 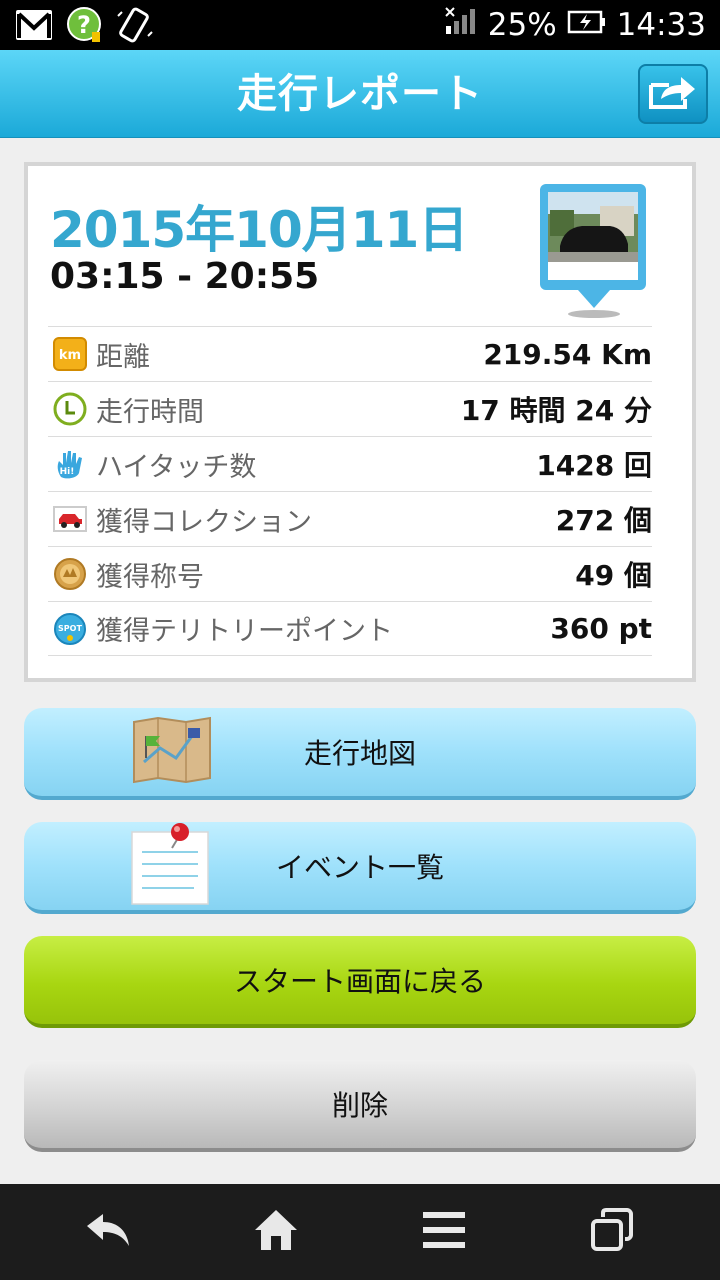 What do you see at coordinates (70, 519) in the screenshot?
I see `car-icon` at bounding box center [70, 519].